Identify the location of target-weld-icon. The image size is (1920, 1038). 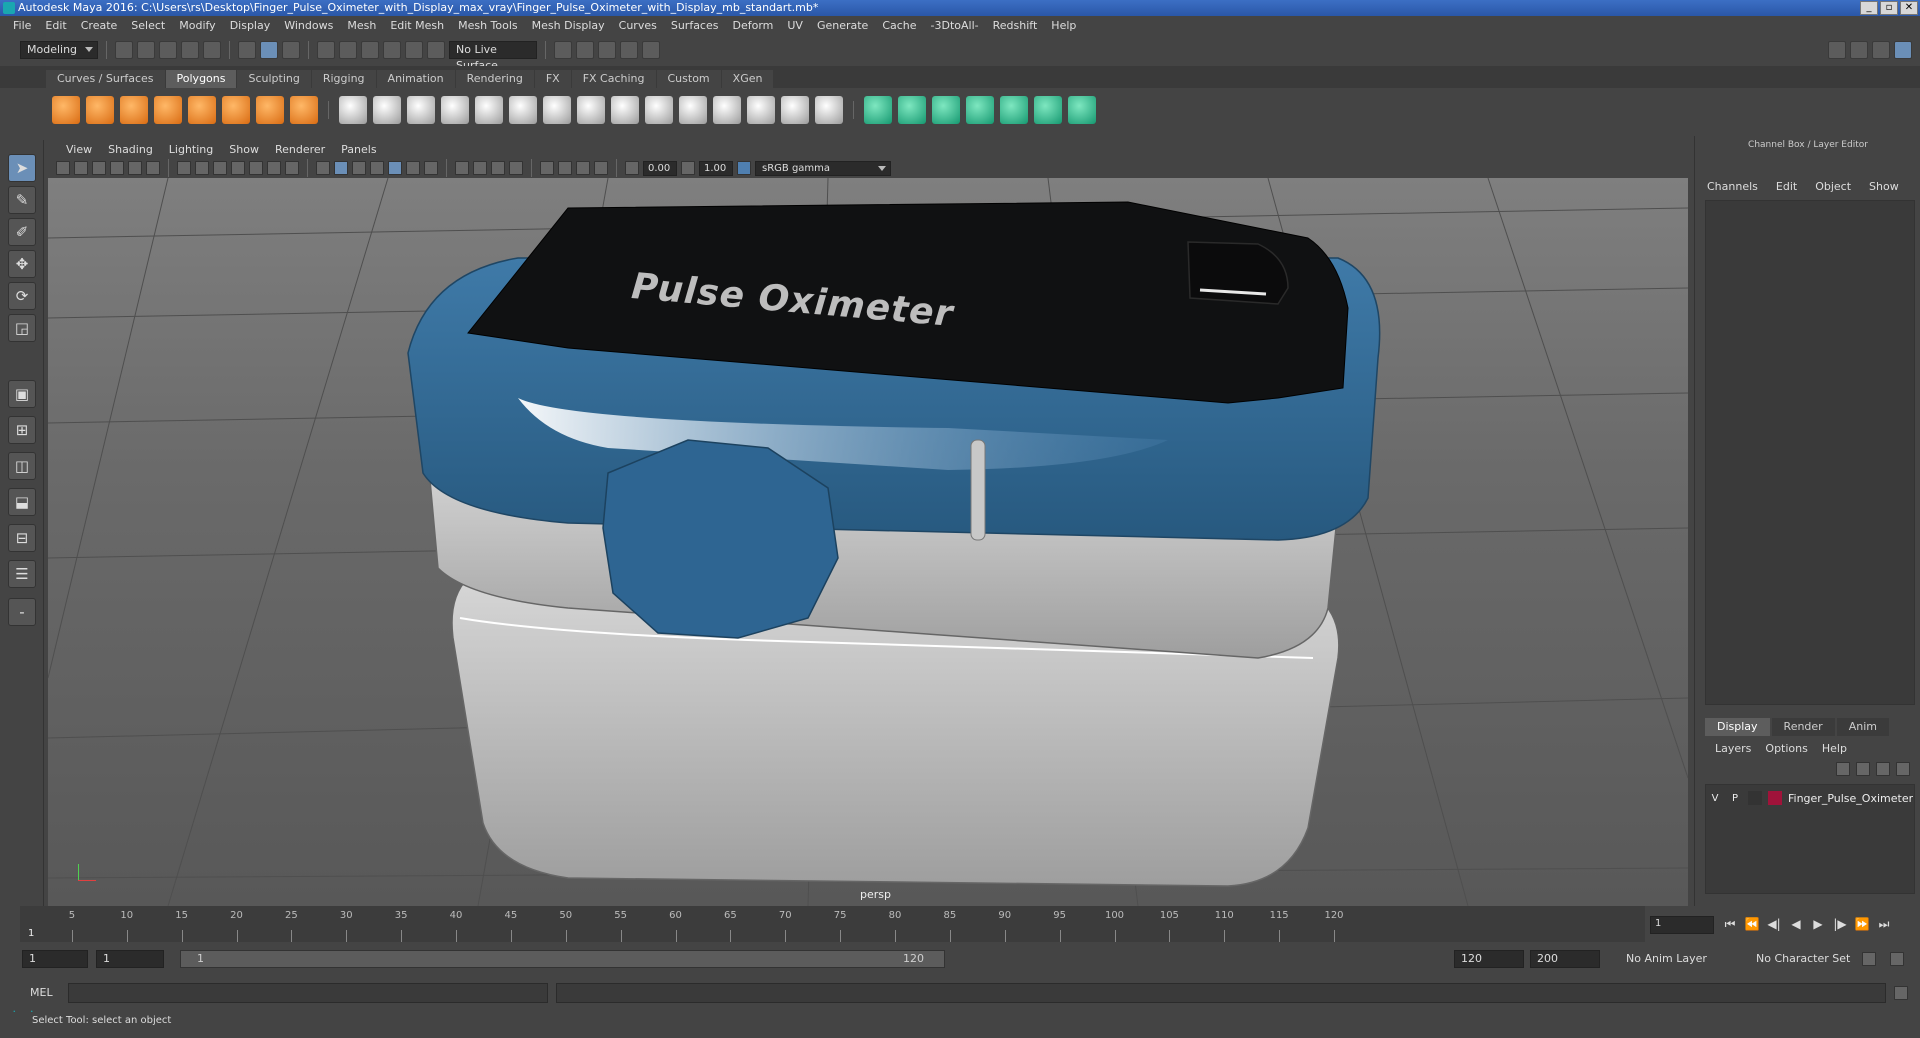
(693, 110).